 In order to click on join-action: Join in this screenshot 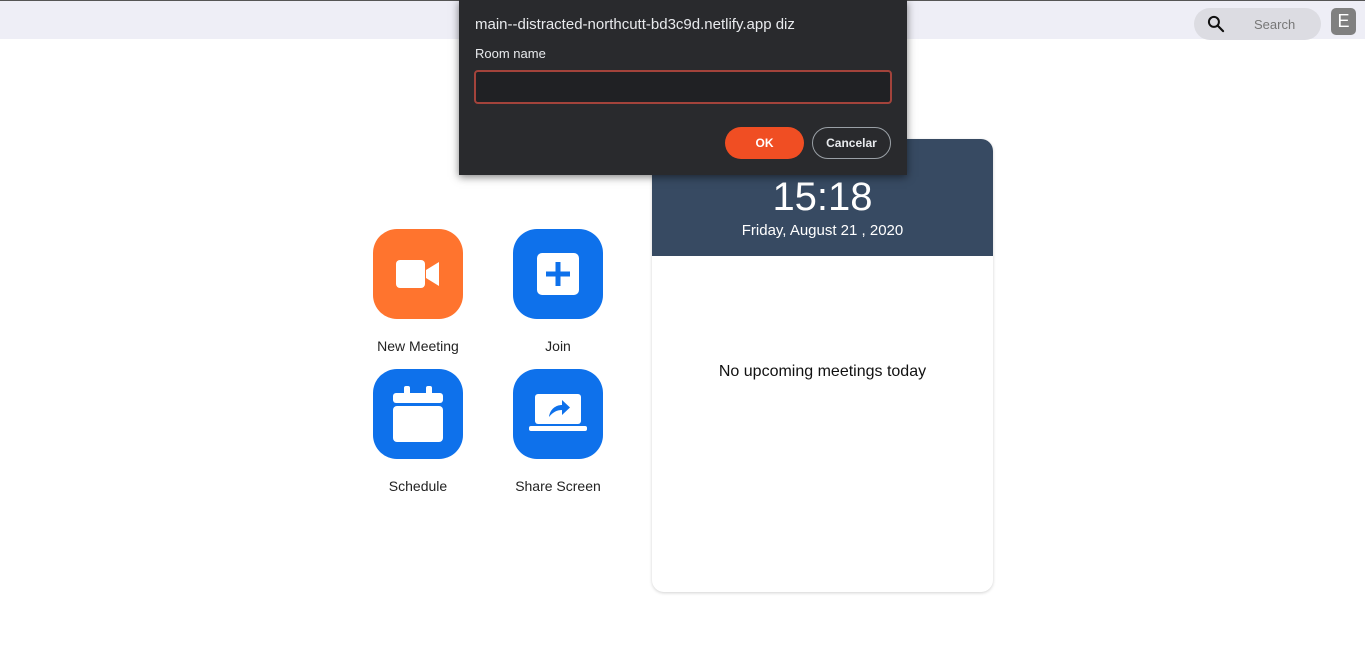, I will do `click(558, 291)`.